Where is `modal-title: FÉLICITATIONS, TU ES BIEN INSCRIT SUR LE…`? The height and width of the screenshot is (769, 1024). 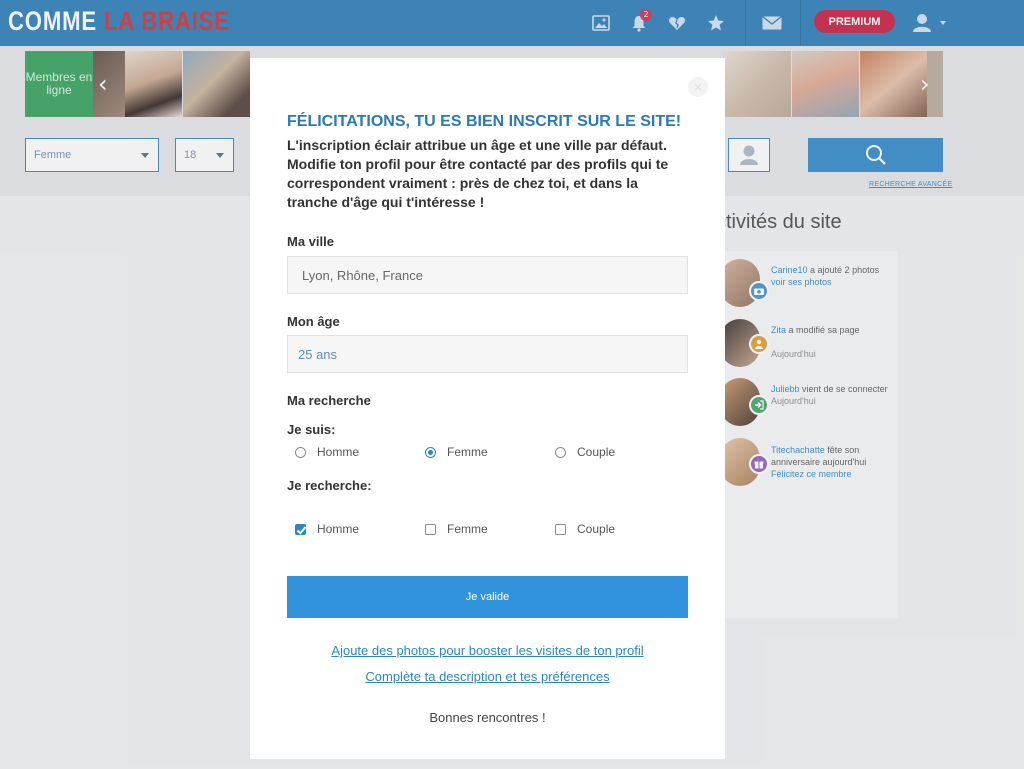 modal-title: FÉLICITATIONS, TU ES BIEN INSCRIT SUR LE… is located at coordinates (484, 121).